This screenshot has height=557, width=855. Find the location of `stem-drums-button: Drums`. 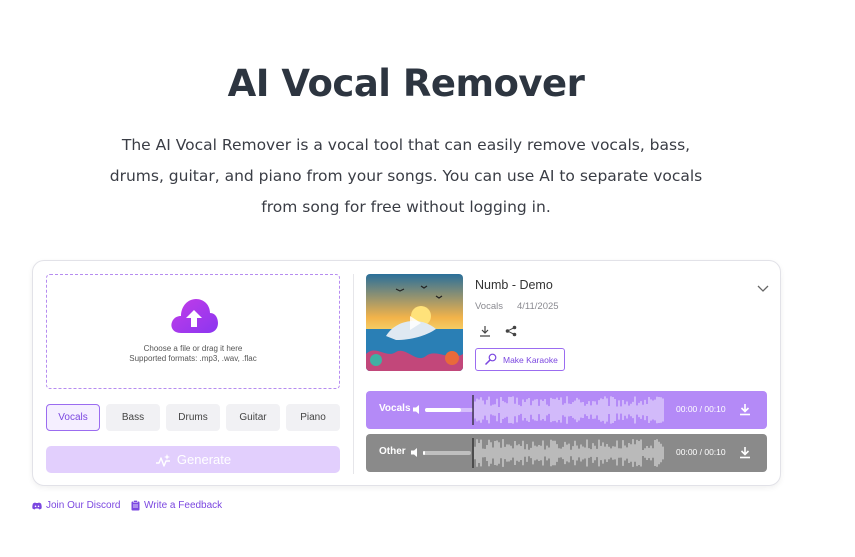

stem-drums-button: Drums is located at coordinates (193, 417).